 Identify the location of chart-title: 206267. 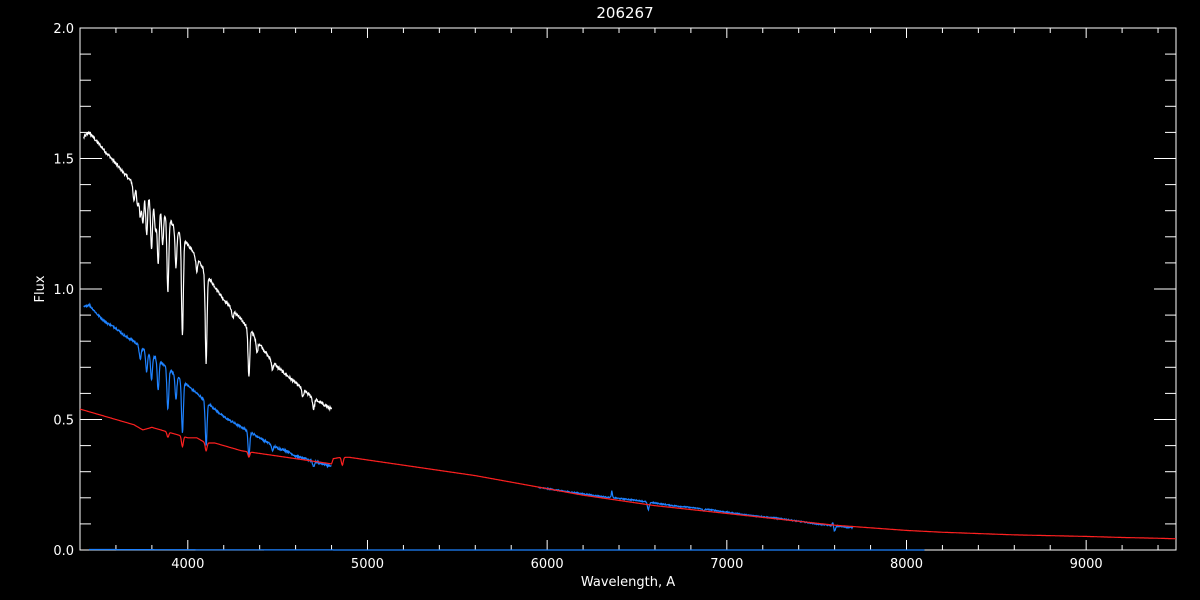
(624, 13).